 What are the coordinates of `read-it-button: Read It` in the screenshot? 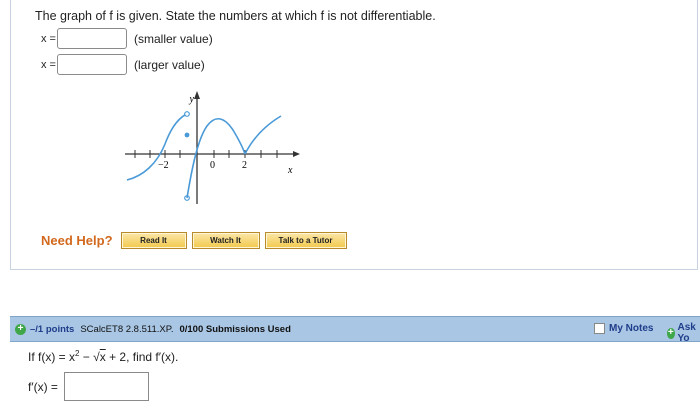 It's located at (153, 240).